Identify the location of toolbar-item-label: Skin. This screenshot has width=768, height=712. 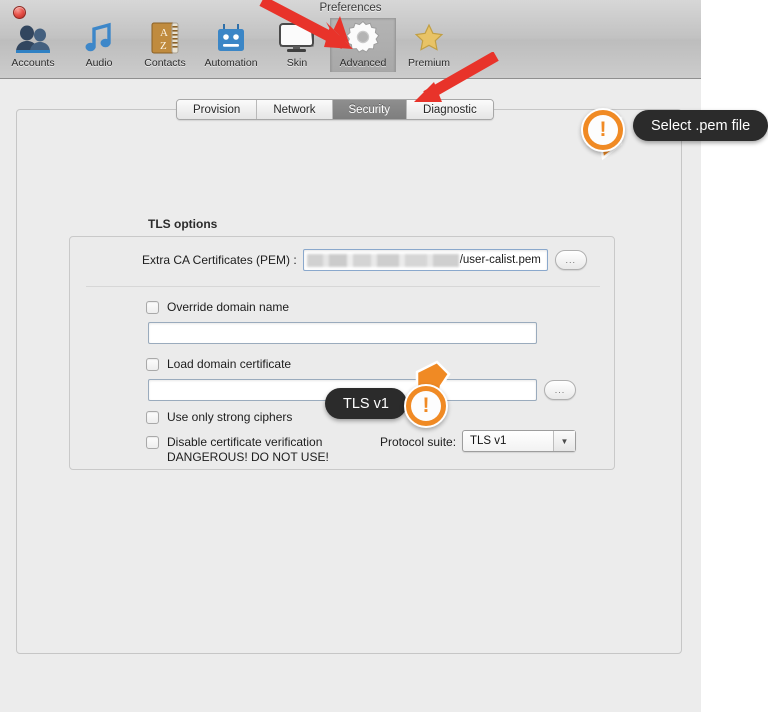
(297, 63).